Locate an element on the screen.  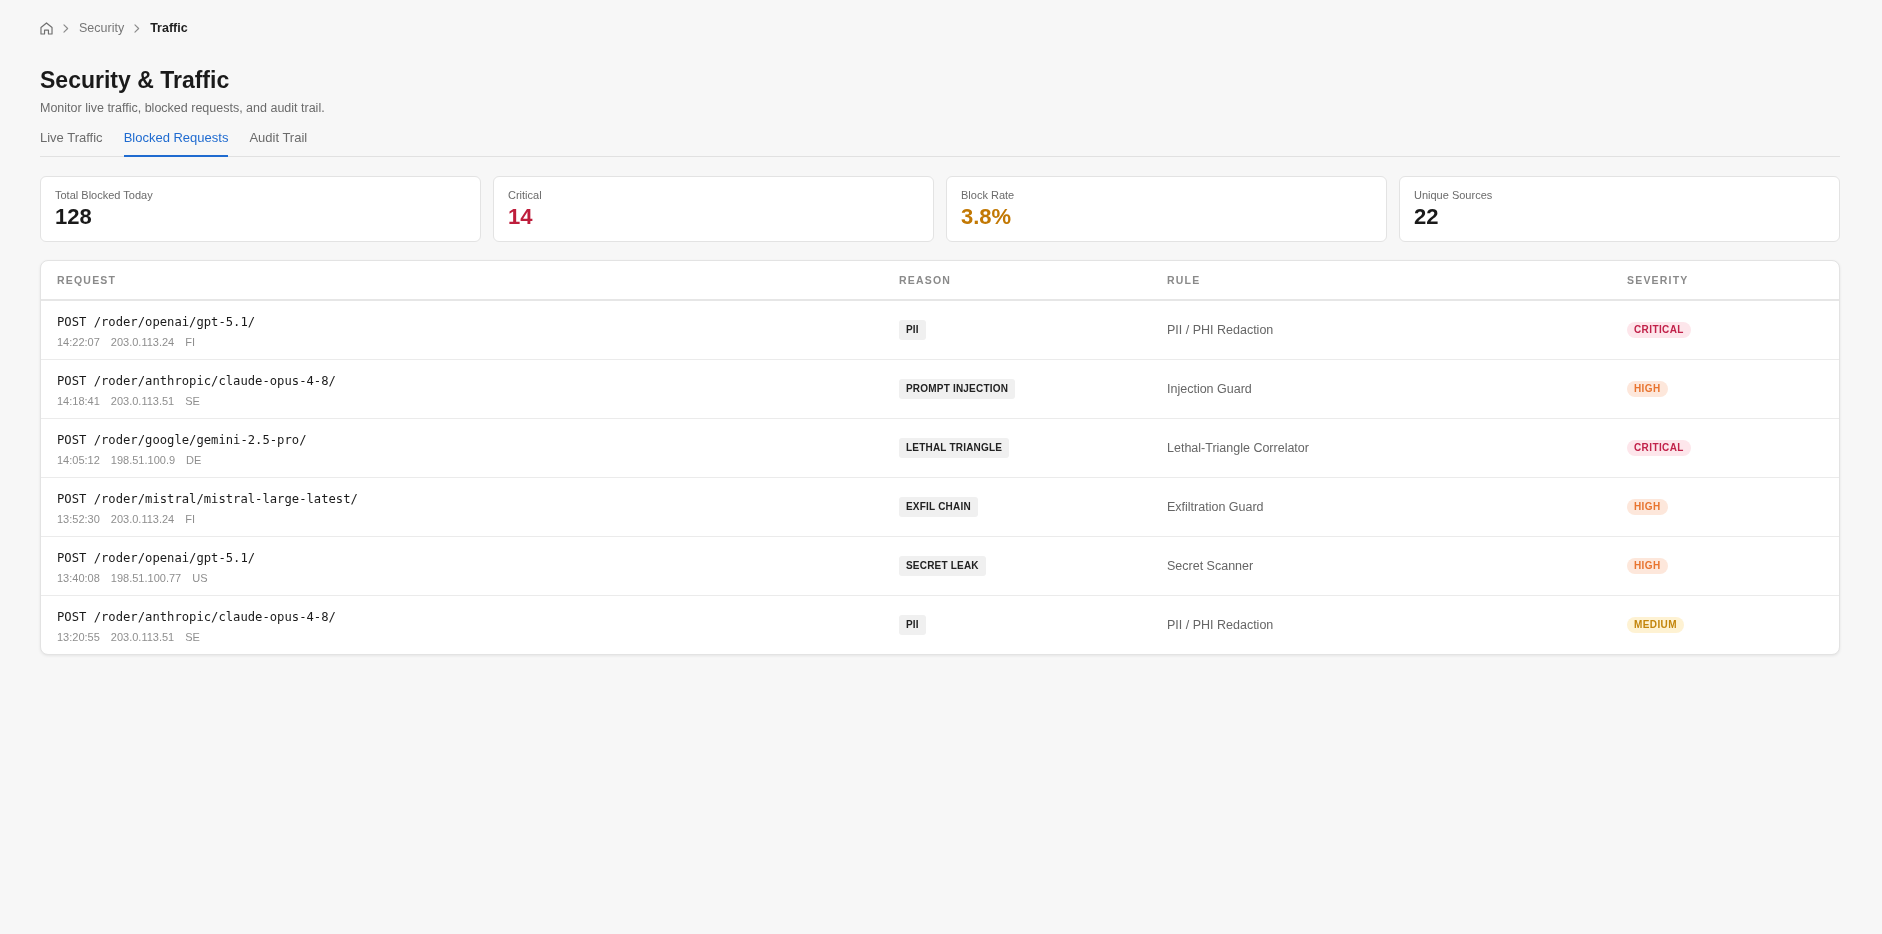
column-header: SEVERITY is located at coordinates (1658, 280).